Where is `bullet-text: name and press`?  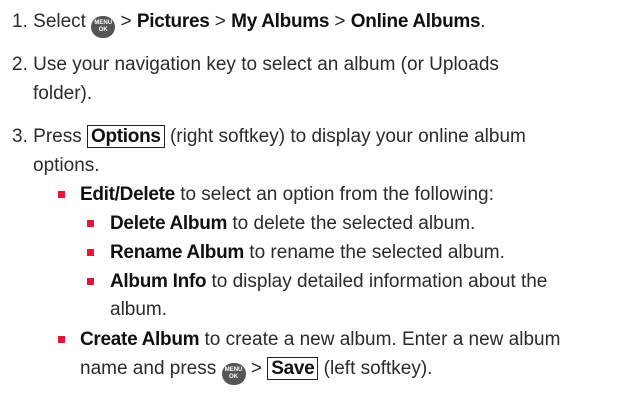 bullet-text: name and press is located at coordinates (148, 368).